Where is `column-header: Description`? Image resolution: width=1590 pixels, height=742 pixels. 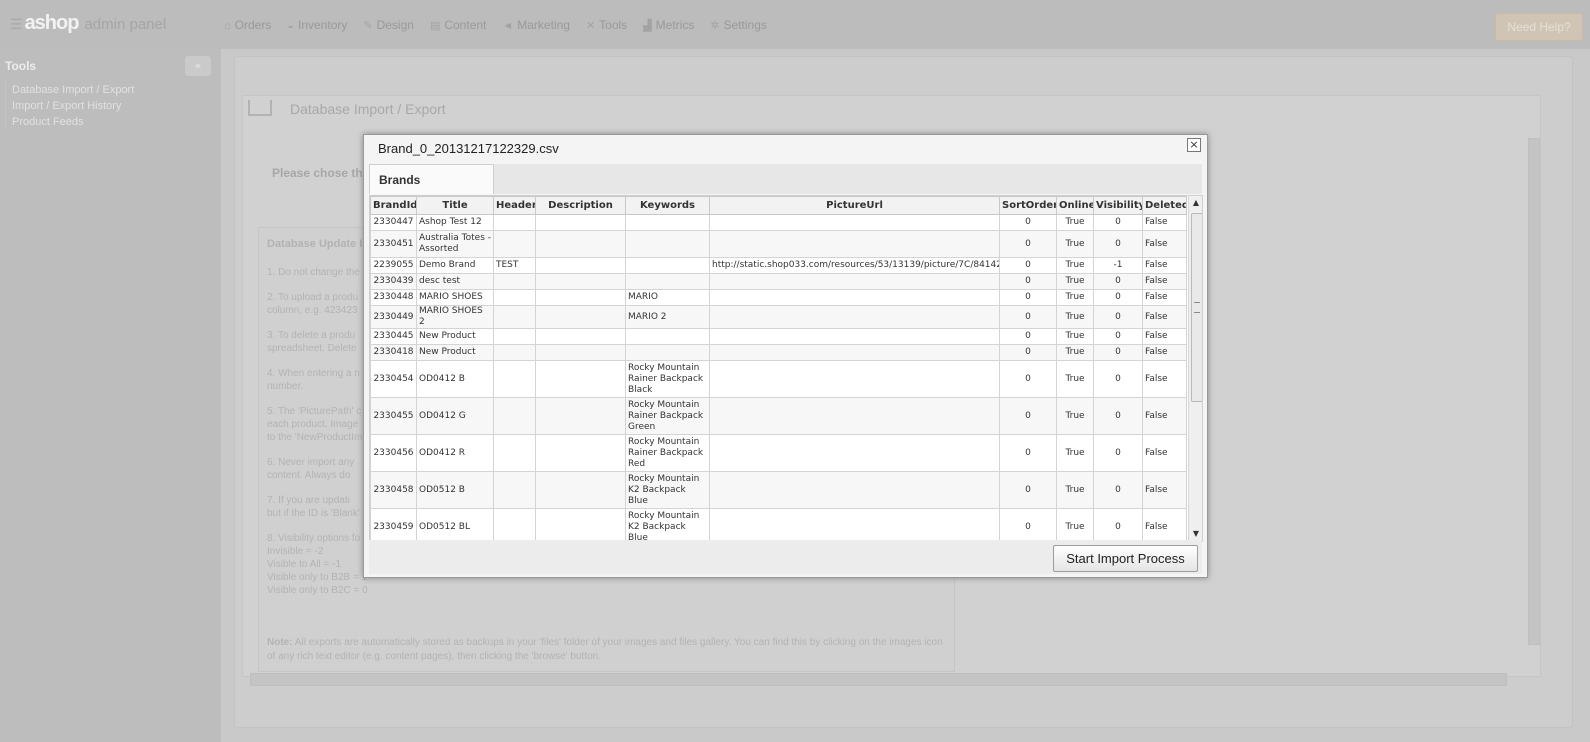 column-header: Description is located at coordinates (580, 205).